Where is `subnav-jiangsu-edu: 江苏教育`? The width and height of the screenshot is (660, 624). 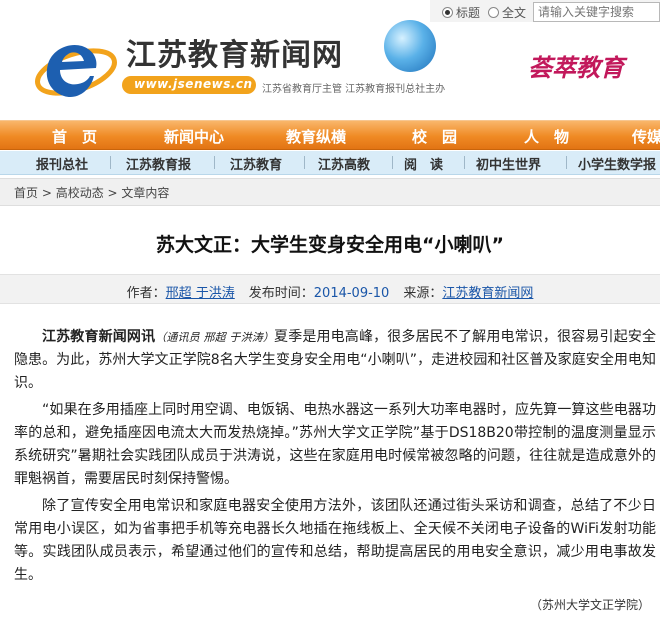
subnav-jiangsu-edu: 江苏教育 is located at coordinates (256, 163).